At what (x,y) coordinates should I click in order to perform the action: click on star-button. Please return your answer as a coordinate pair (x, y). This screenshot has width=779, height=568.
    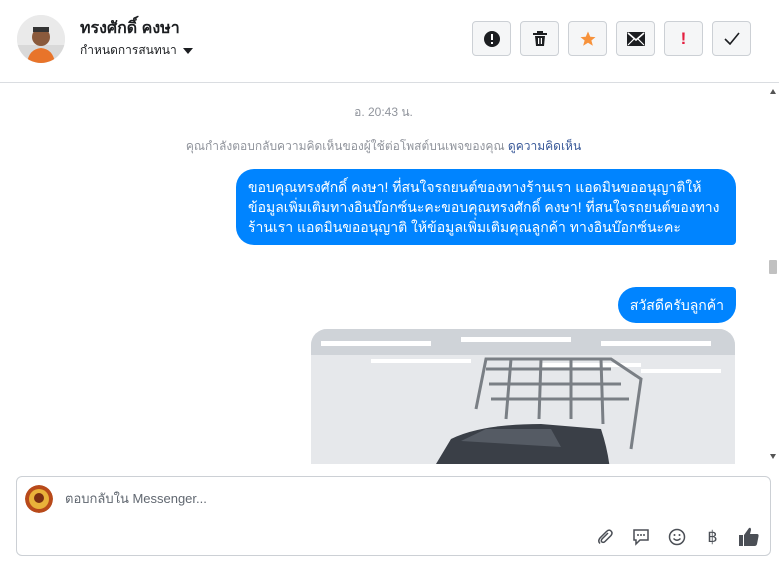
    Looking at the image, I should click on (587, 38).